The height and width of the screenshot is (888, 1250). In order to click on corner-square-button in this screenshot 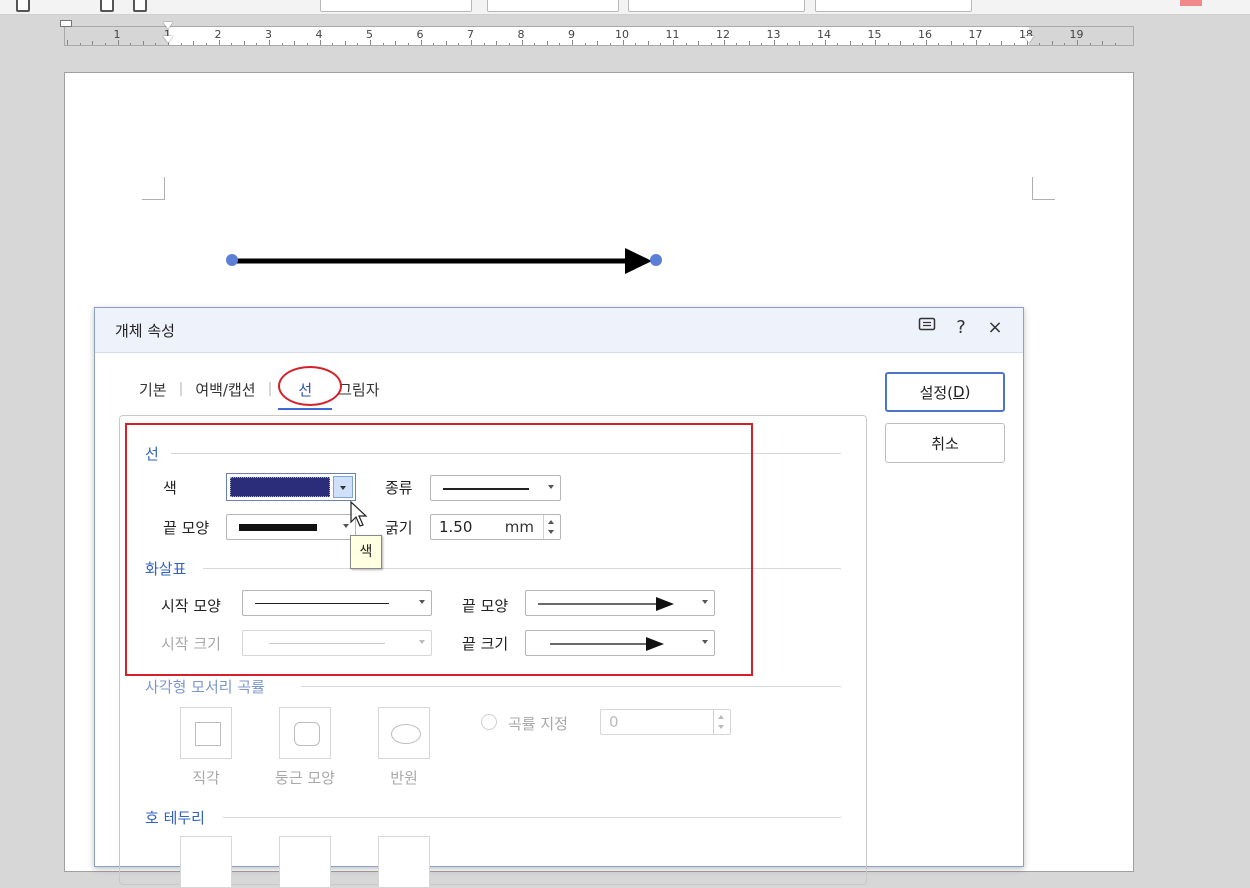, I will do `click(206, 733)`.